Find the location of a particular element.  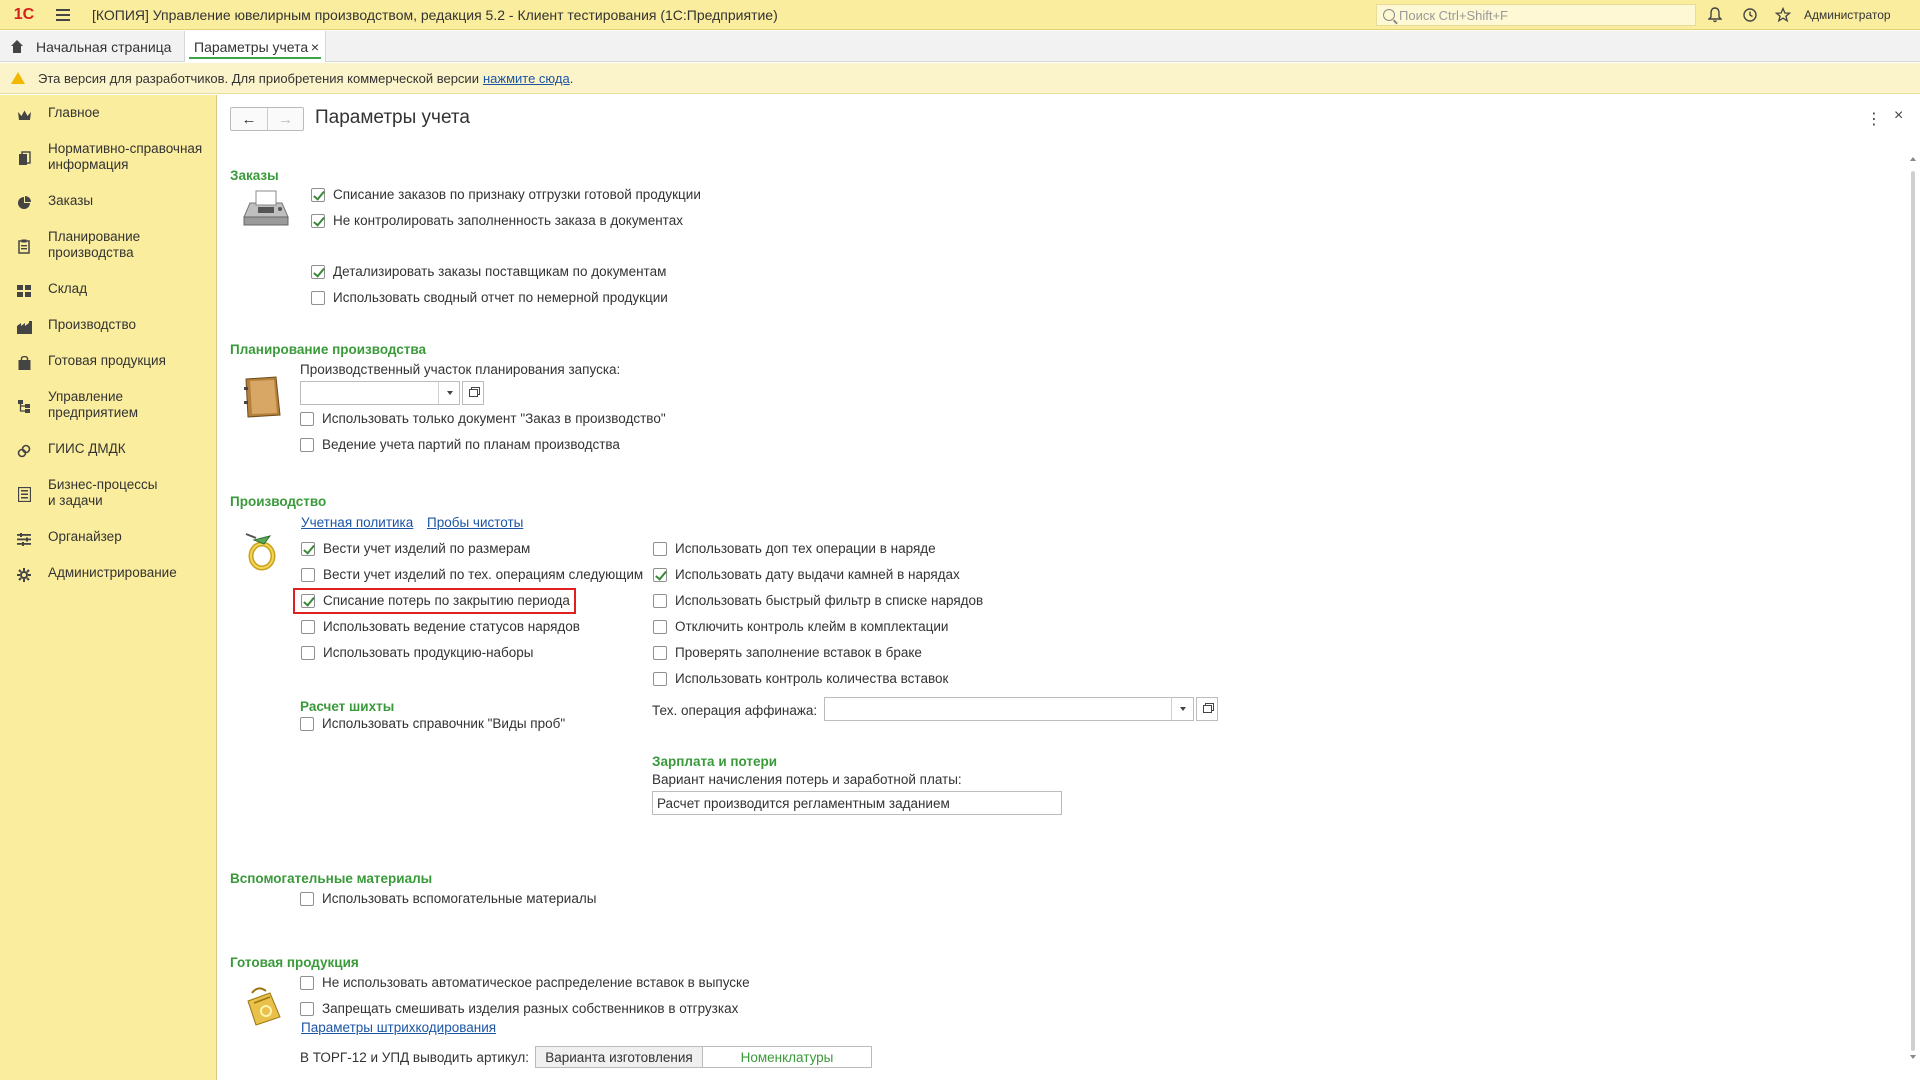

sidebar-item-main: Главное is located at coordinates (108, 114).